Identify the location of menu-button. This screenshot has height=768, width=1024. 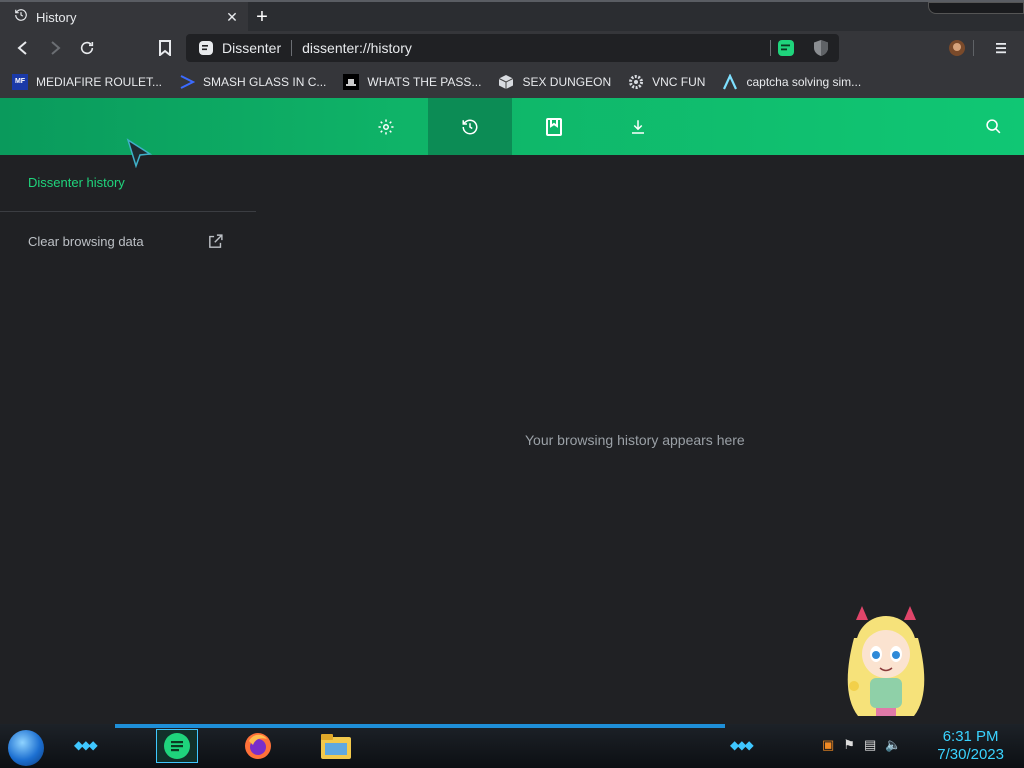
(1001, 48).